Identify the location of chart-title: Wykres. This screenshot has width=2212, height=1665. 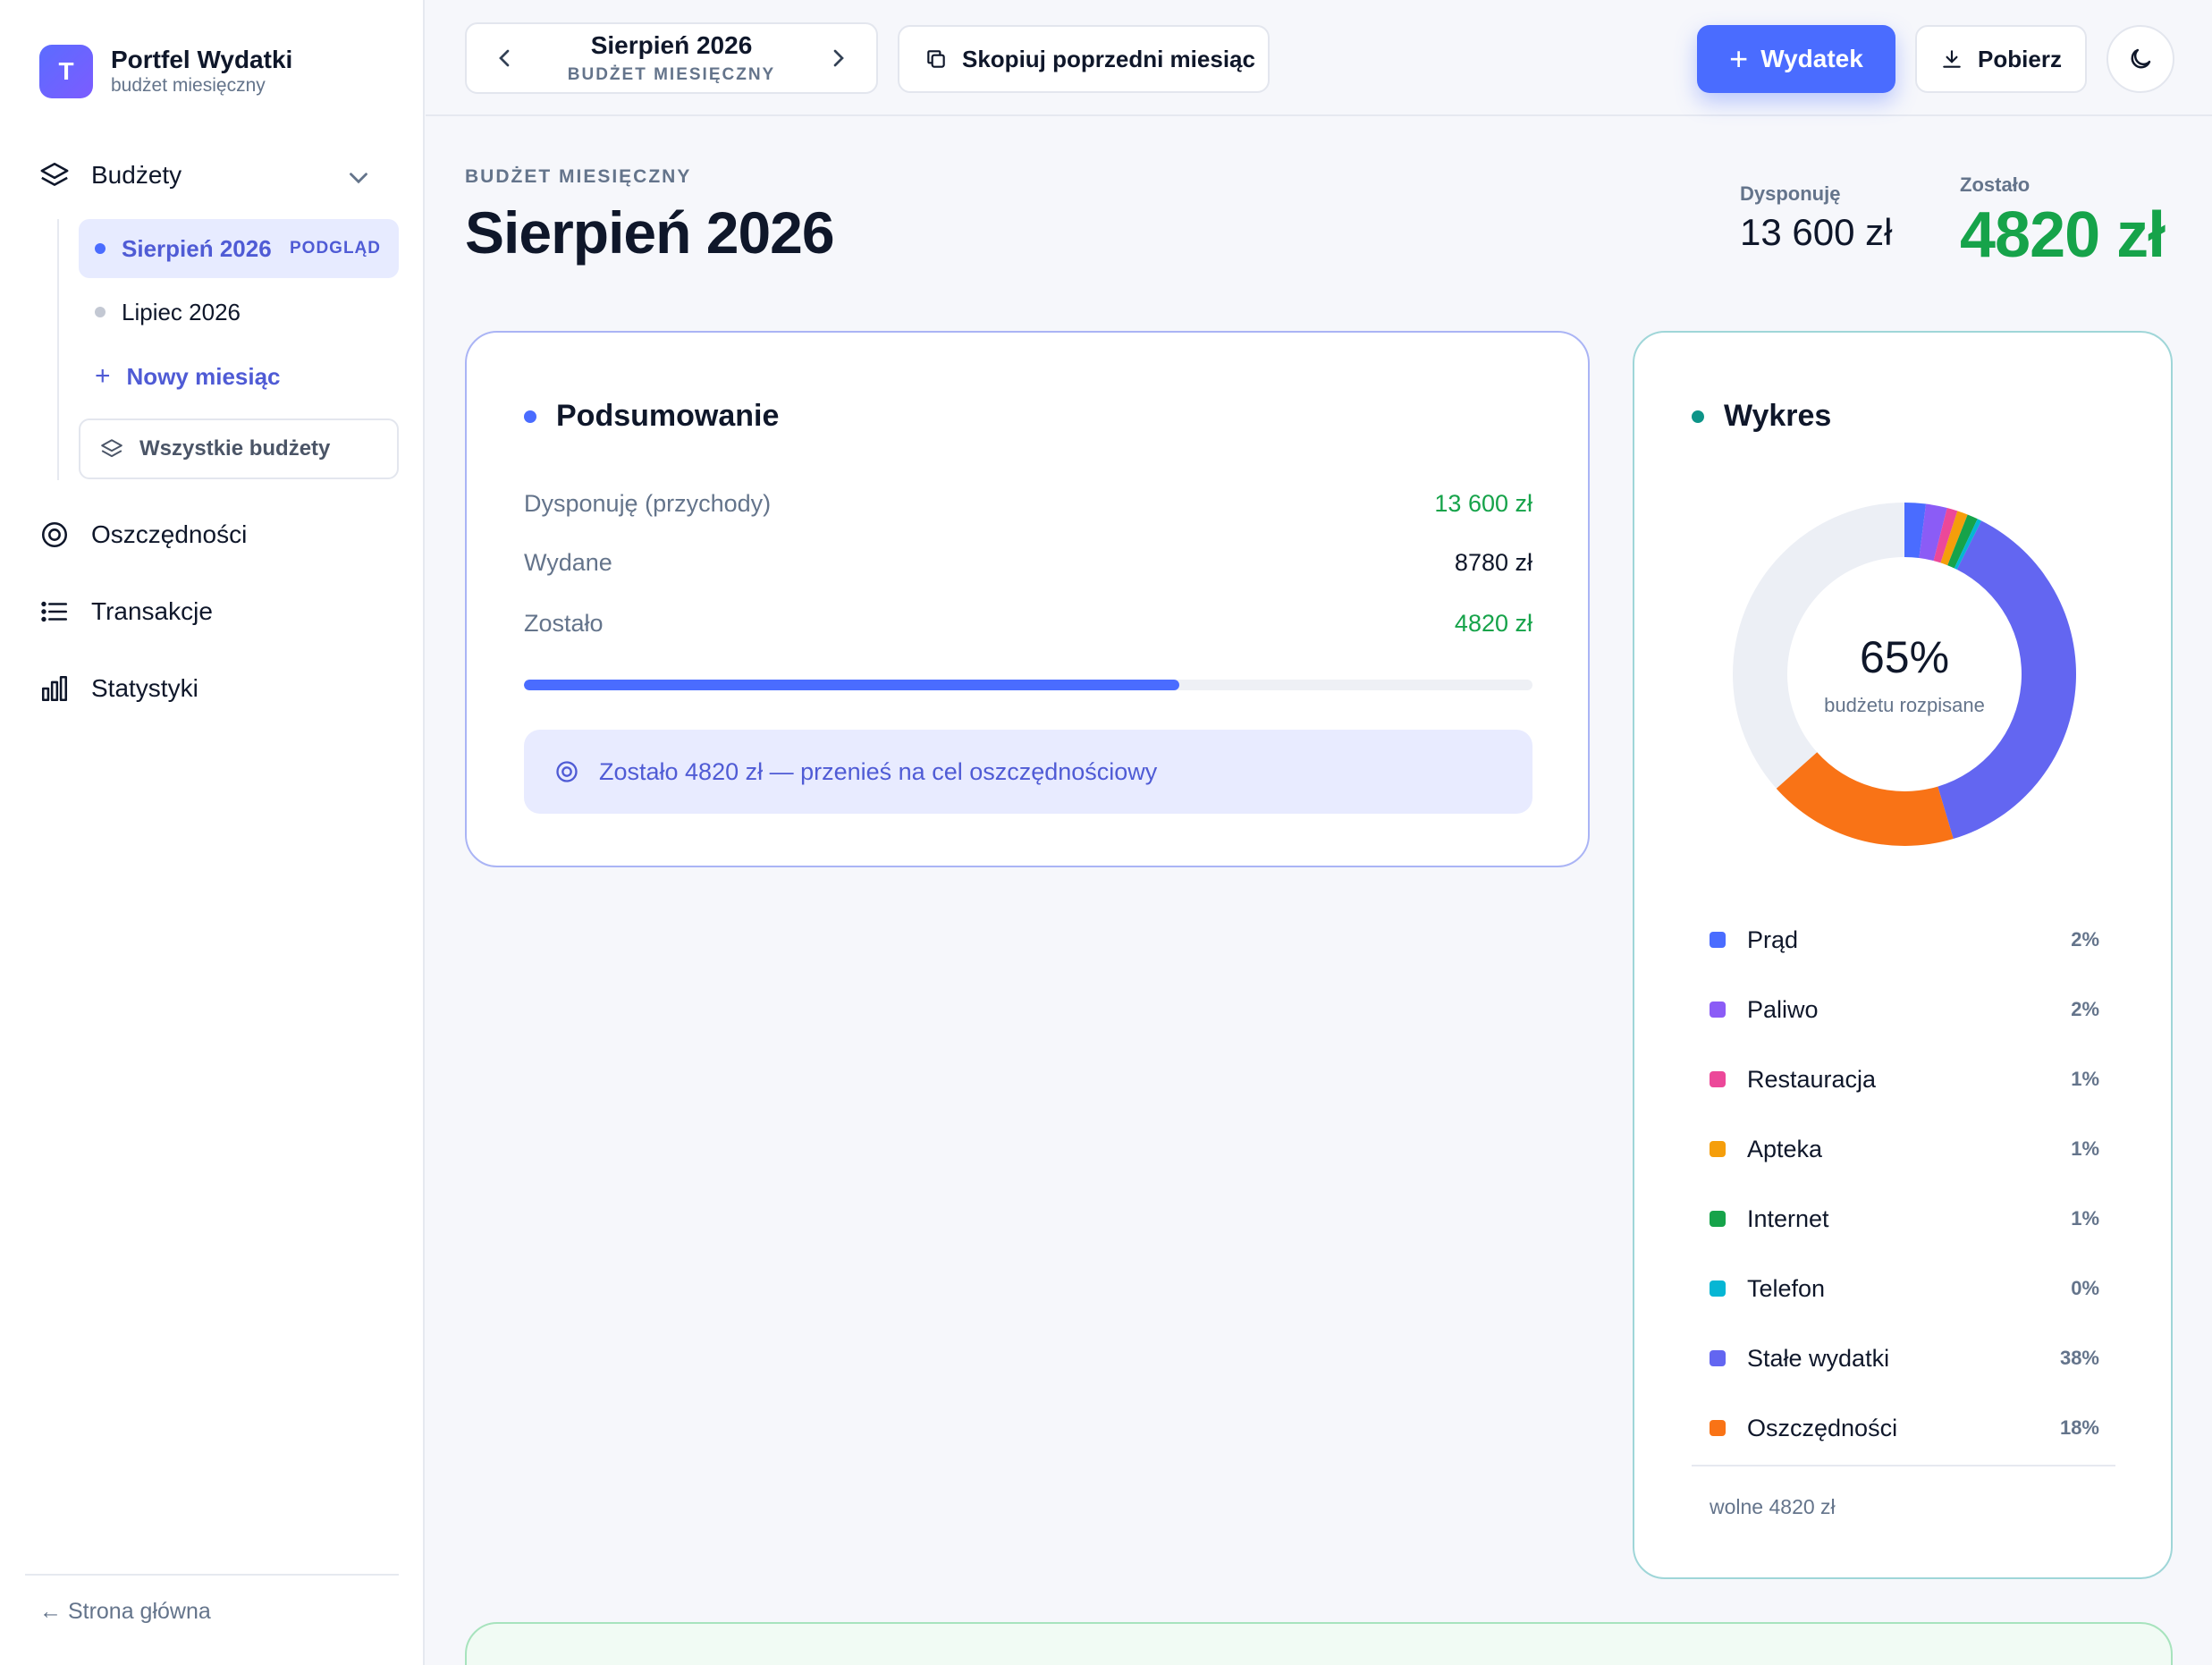
(1778, 416).